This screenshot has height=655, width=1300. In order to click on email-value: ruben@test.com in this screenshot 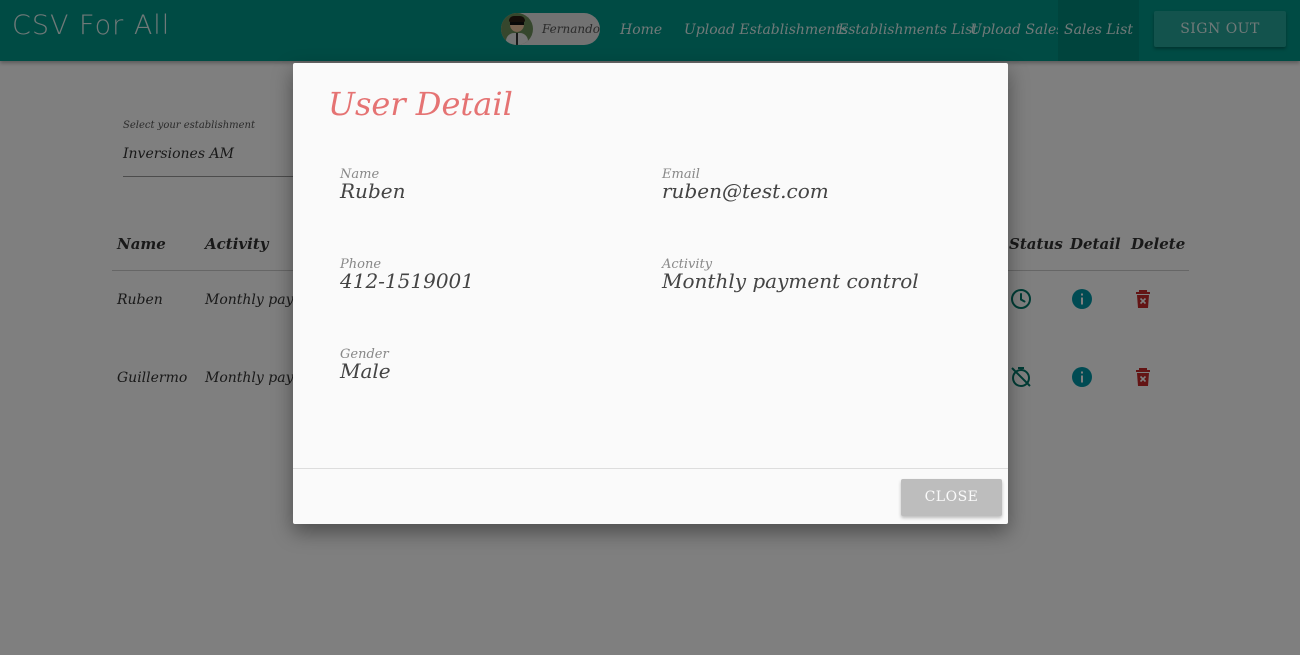, I will do `click(745, 191)`.